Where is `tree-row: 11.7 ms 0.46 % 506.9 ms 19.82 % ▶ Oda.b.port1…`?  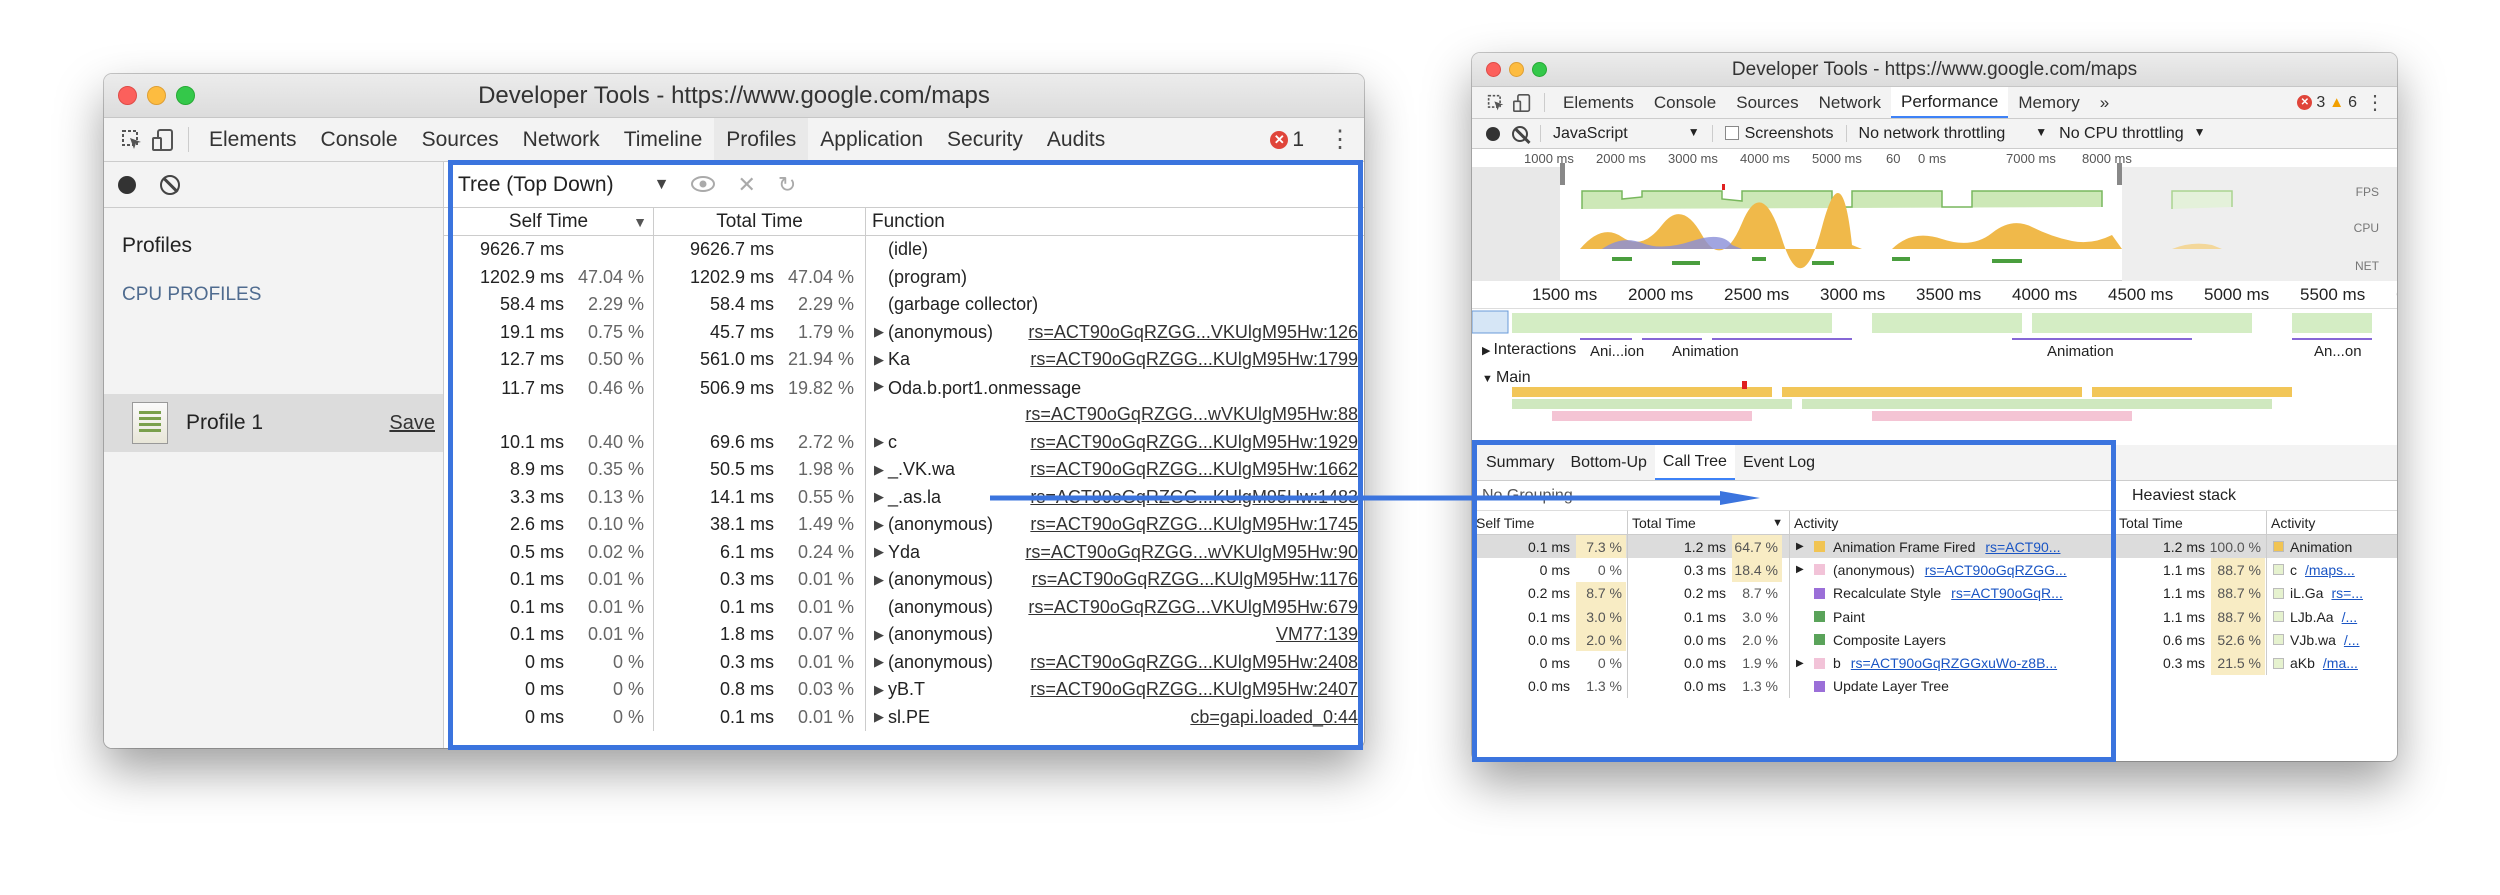 tree-row: 11.7 ms 0.46 % 506.9 ms 19.82 % ▶ Oda.b.port1… is located at coordinates (904, 401).